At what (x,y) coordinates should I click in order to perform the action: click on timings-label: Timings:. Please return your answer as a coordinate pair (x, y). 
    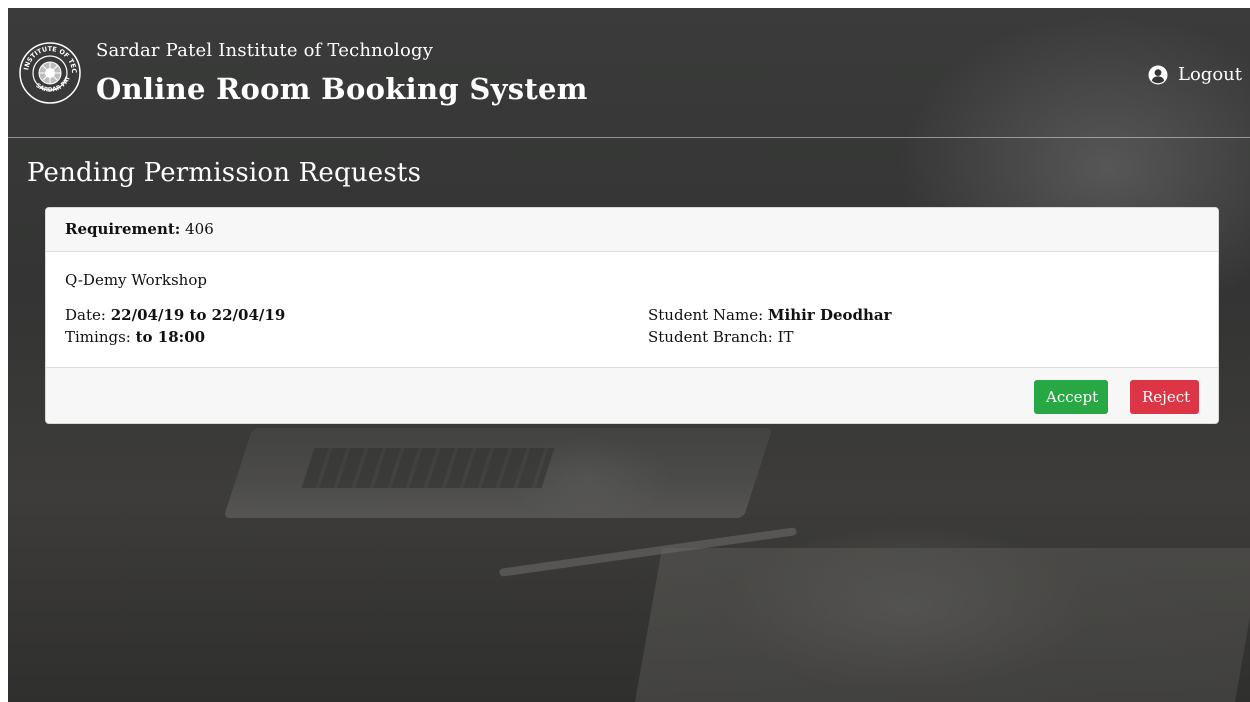
    Looking at the image, I should click on (98, 337).